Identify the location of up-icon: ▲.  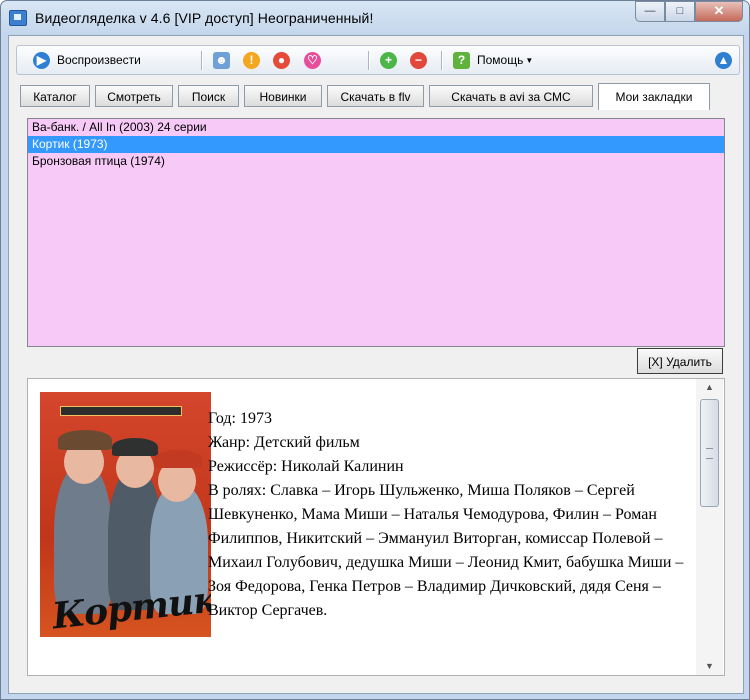
(723, 60).